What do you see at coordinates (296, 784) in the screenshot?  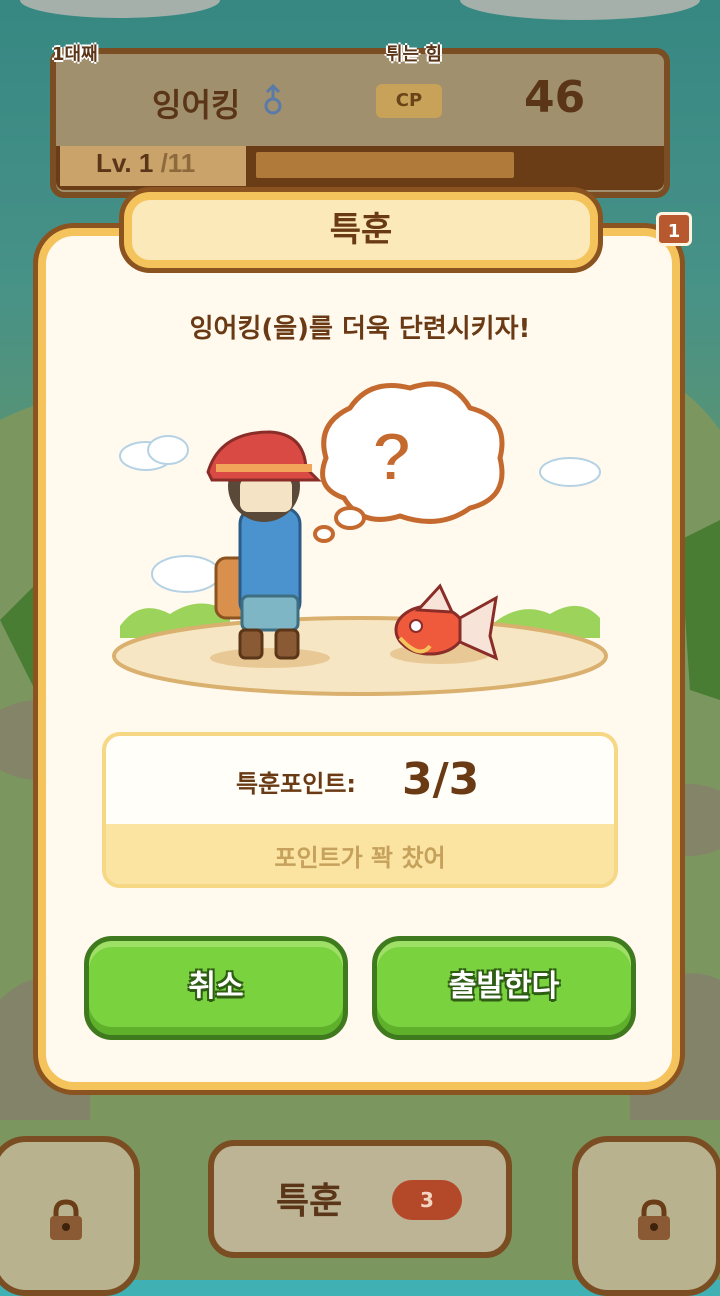 I see `points-label: 특훈포인트:` at bounding box center [296, 784].